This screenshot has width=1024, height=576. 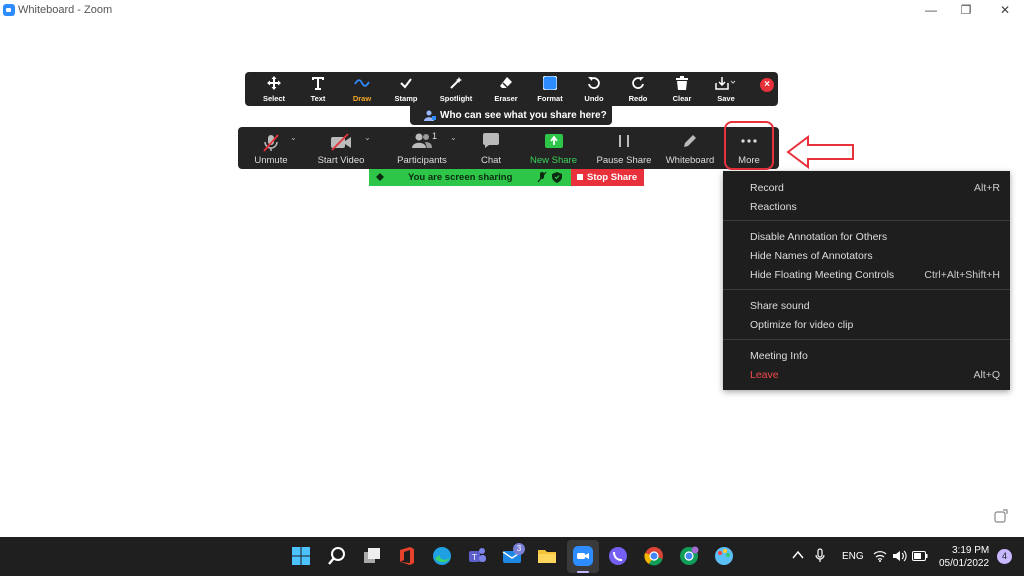 What do you see at coordinates (406, 98) in the screenshot?
I see `tool-label: Stamp` at bounding box center [406, 98].